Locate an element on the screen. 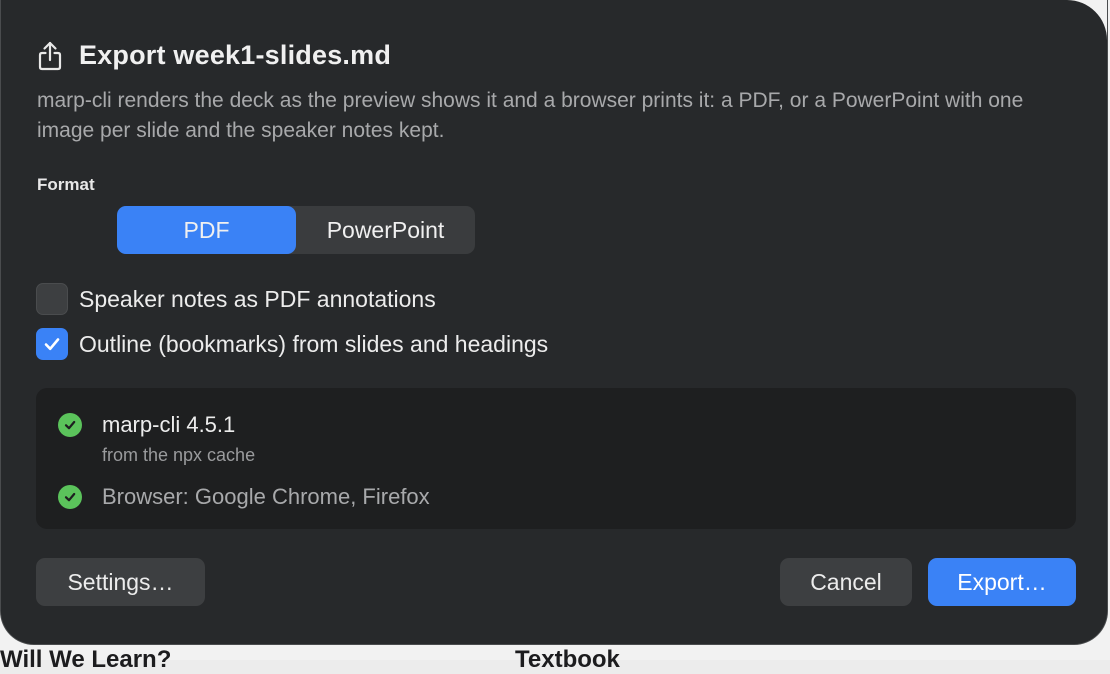 Image resolution: width=1110 pixels, height=674 pixels. share-icon is located at coordinates (50, 55).